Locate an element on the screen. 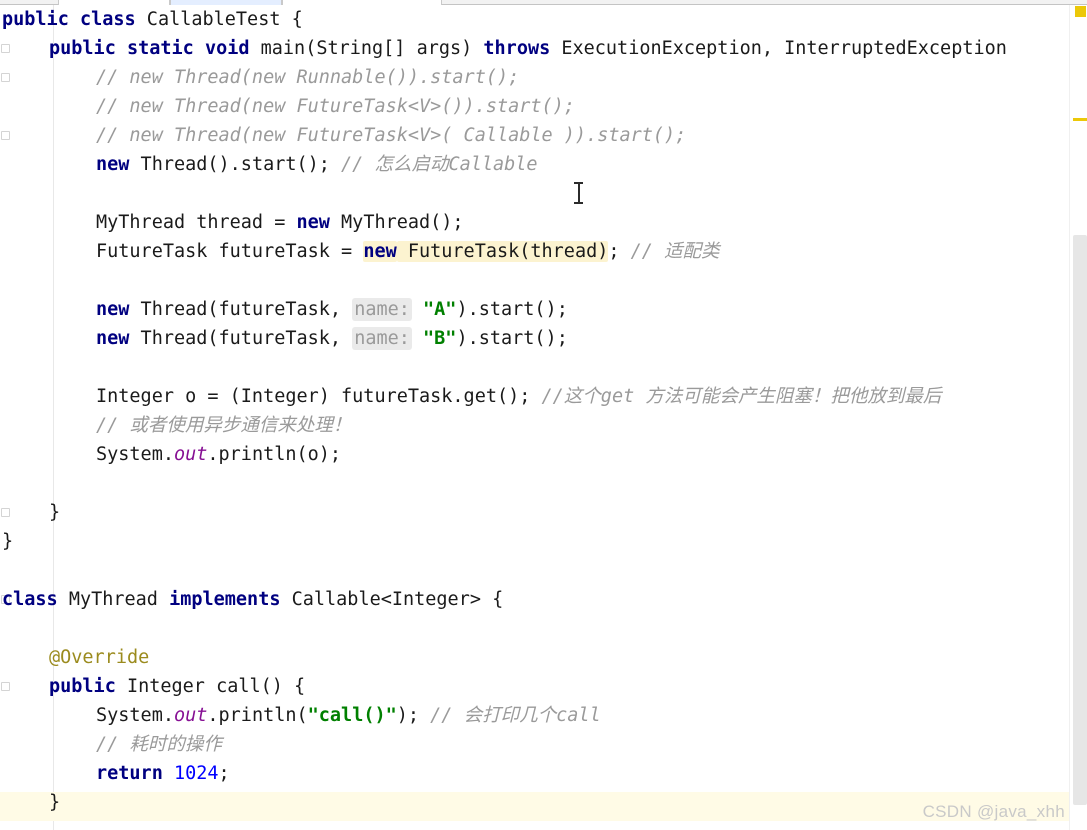 The width and height of the screenshot is (1087, 830). text-cursor-stem is located at coordinates (579, 193).